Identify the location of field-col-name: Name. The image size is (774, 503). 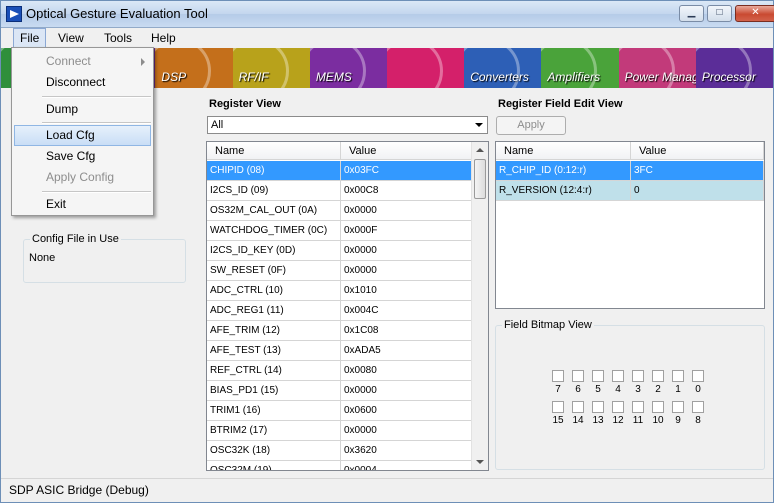
(563, 151).